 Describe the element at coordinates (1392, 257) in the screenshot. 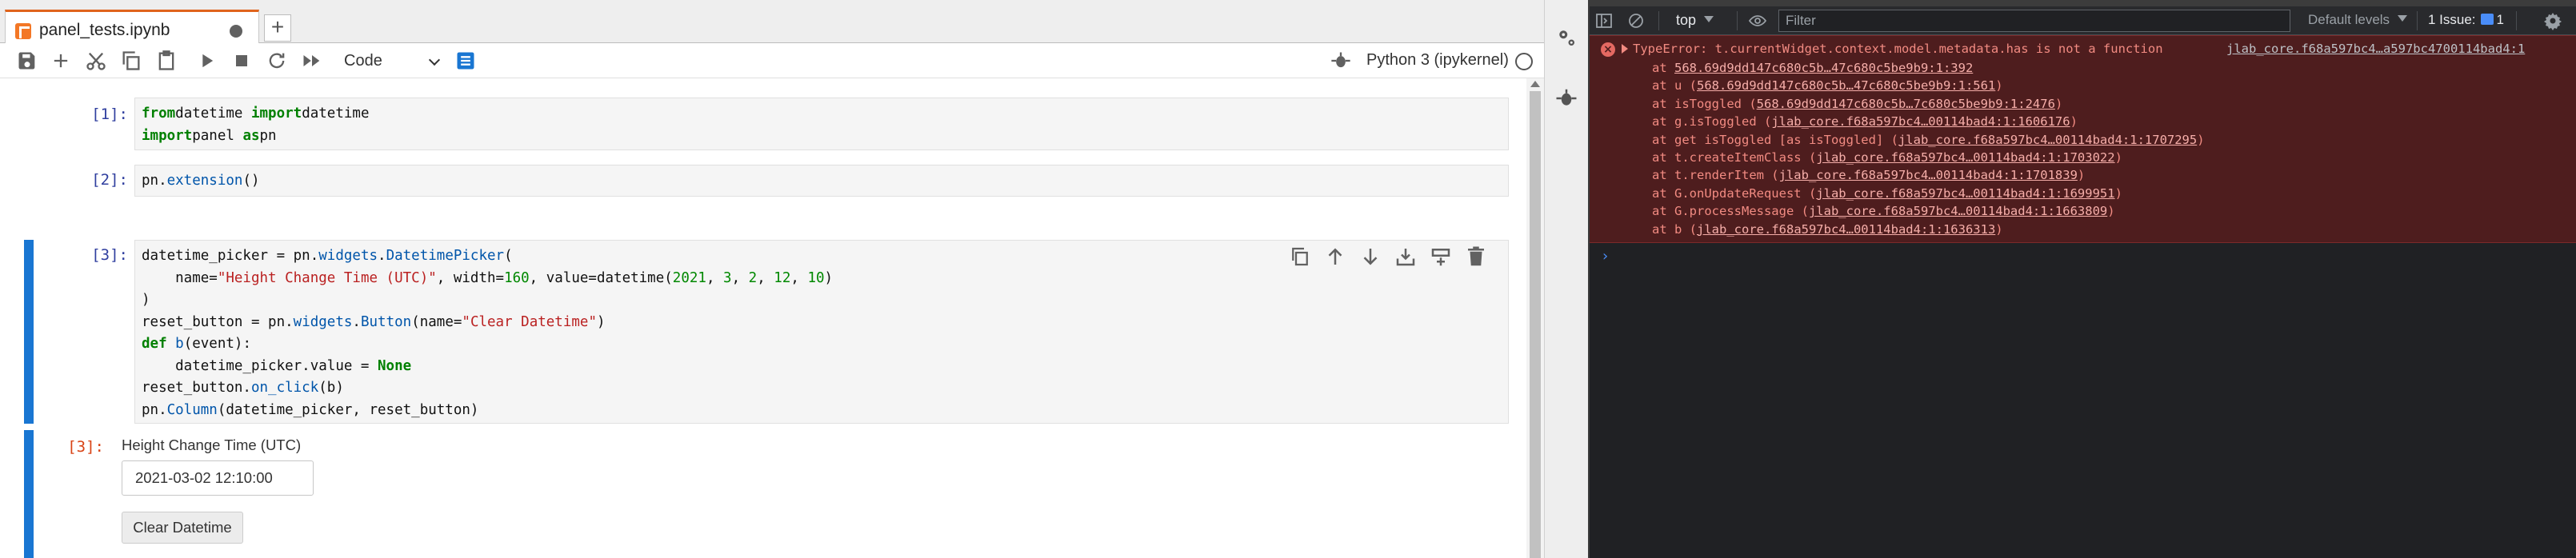

I see `cell-toolbar` at that location.